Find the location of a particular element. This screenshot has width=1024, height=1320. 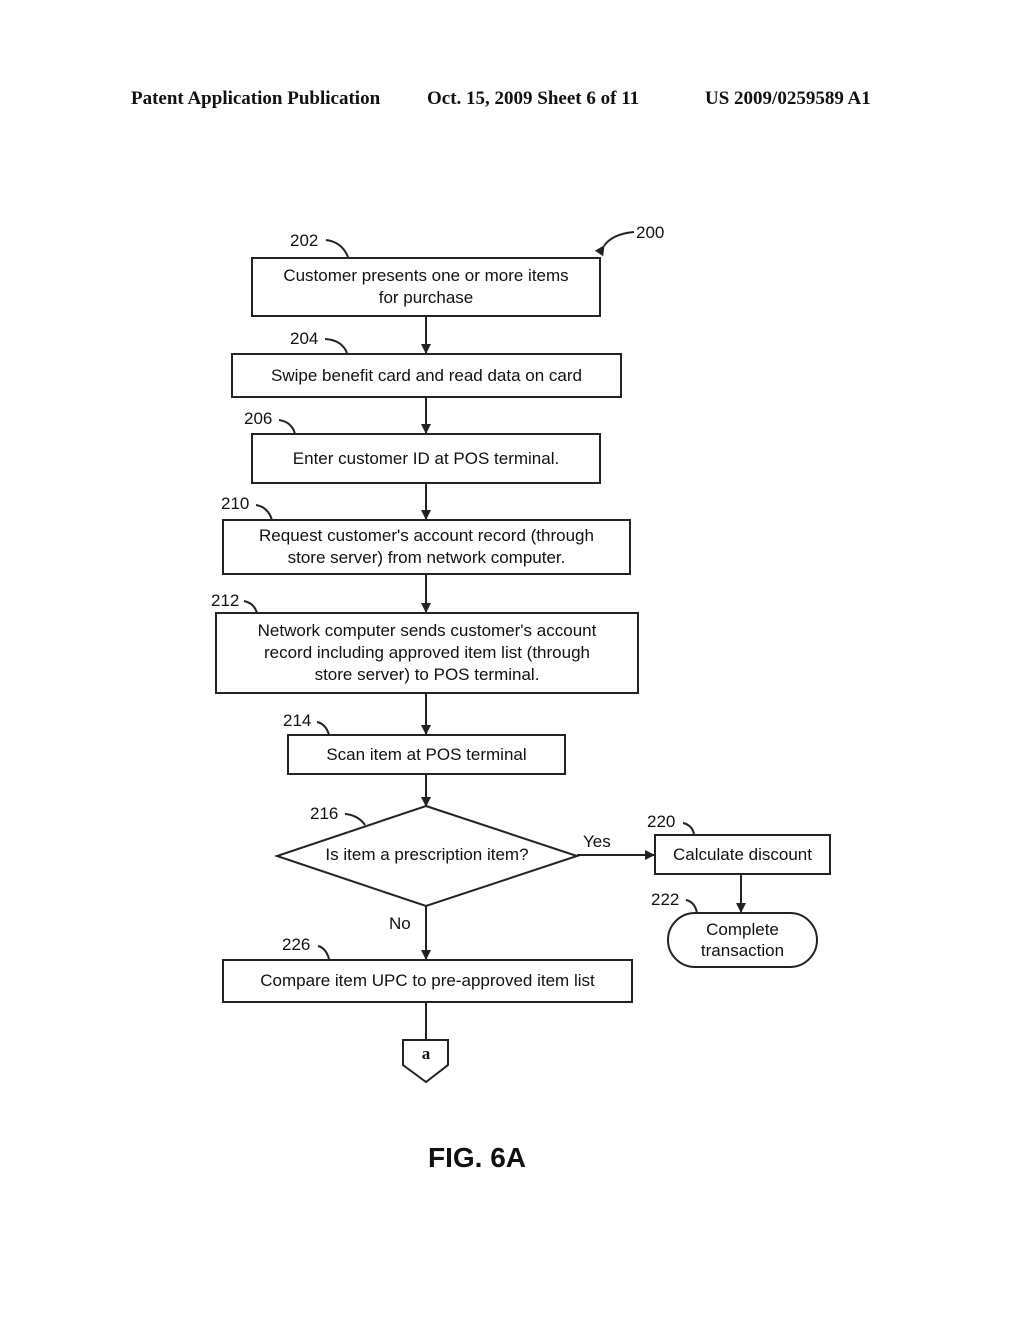

step-box-206: Enter customer ID at POS terminal. is located at coordinates (426, 458).